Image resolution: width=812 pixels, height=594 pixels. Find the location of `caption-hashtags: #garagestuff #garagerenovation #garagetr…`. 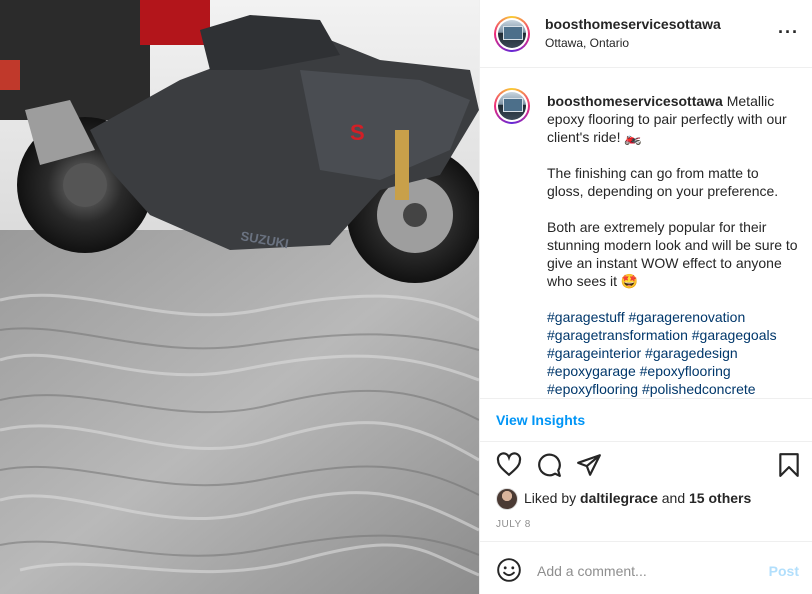

caption-hashtags: #garagestuff #garagerenovation #garagetr… is located at coordinates (673, 353).